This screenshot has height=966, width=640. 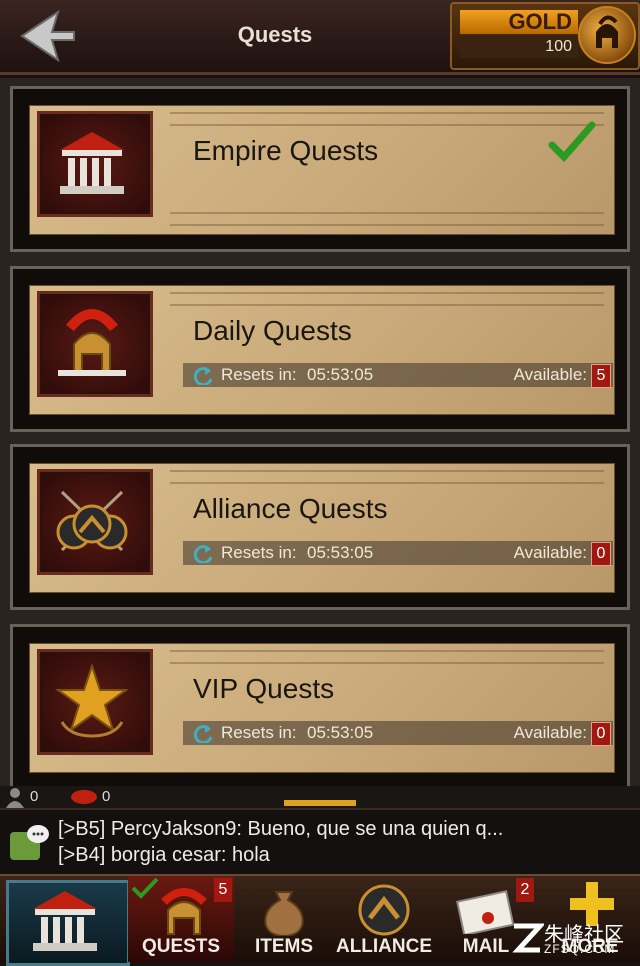 I want to click on gold-helmet-coin-icon, so click(x=607, y=35).